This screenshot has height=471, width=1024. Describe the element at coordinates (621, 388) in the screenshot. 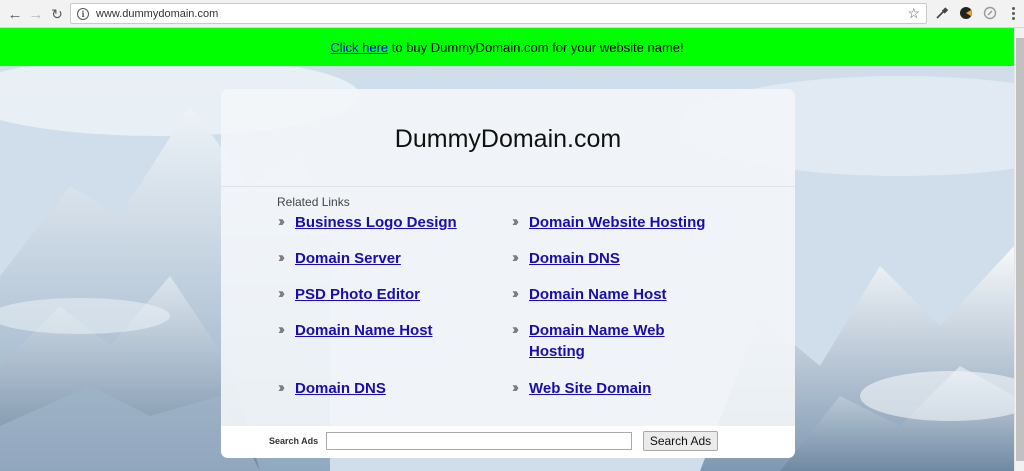

I see `related-link-label: Web Site Domain` at that location.